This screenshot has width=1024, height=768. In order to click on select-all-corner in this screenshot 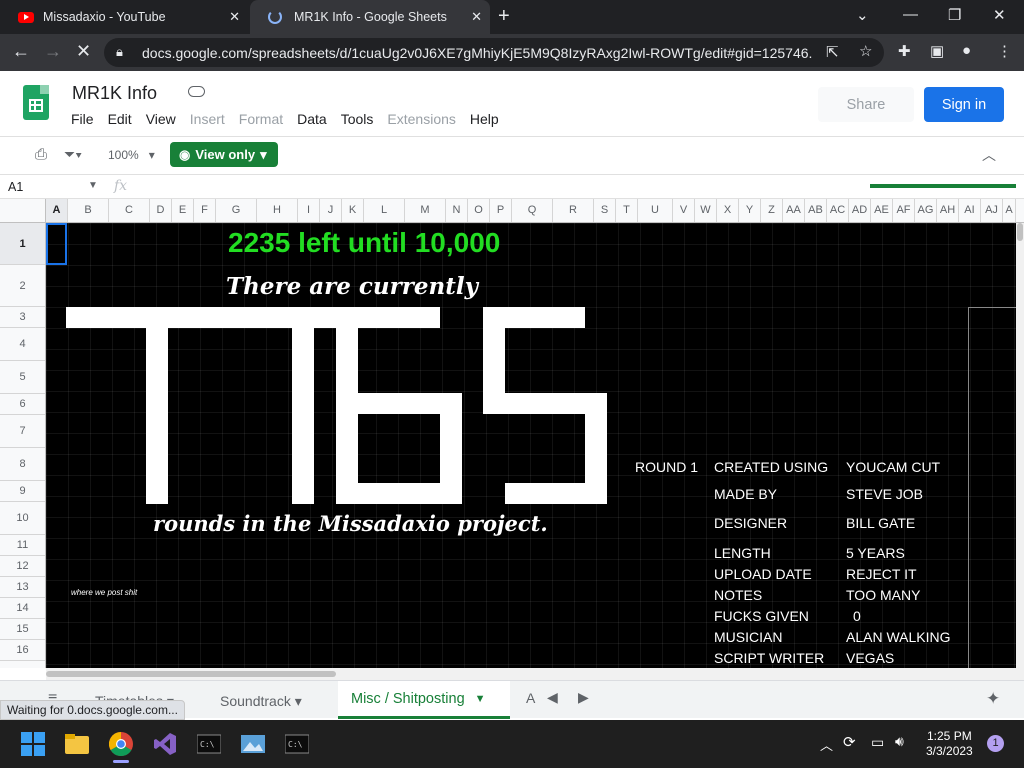, I will do `click(23, 210)`.